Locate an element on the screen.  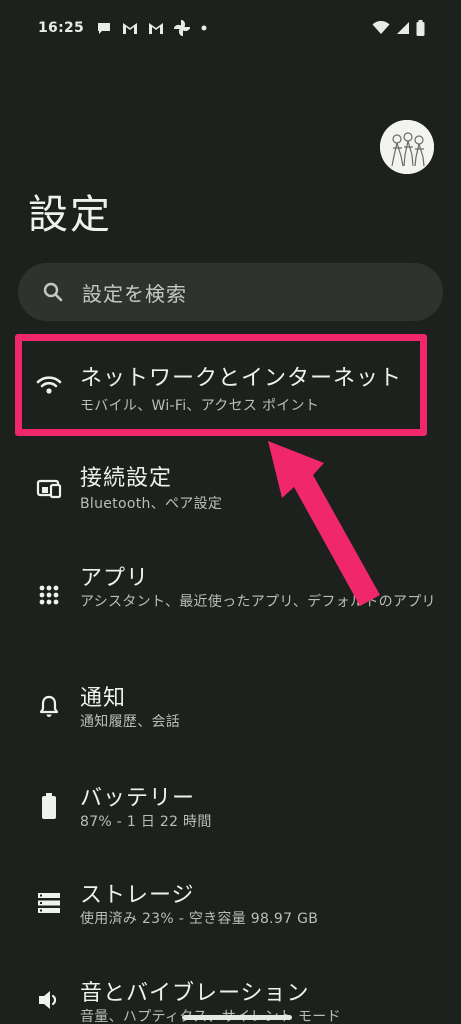
annotation-arrow is located at coordinates (324, 523).